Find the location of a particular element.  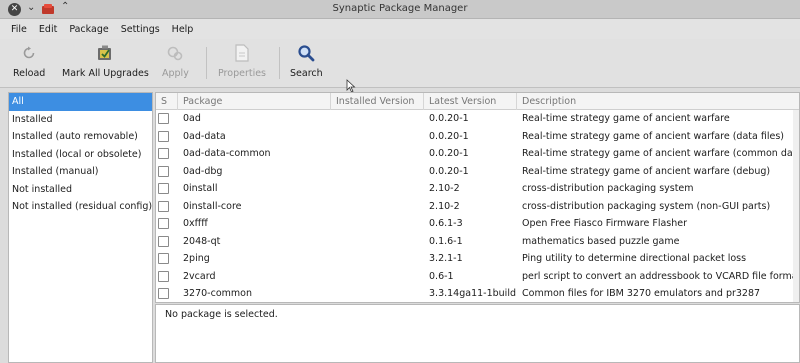

mark-all-upgrades-button: Mark All Upgrades is located at coordinates (105, 61).